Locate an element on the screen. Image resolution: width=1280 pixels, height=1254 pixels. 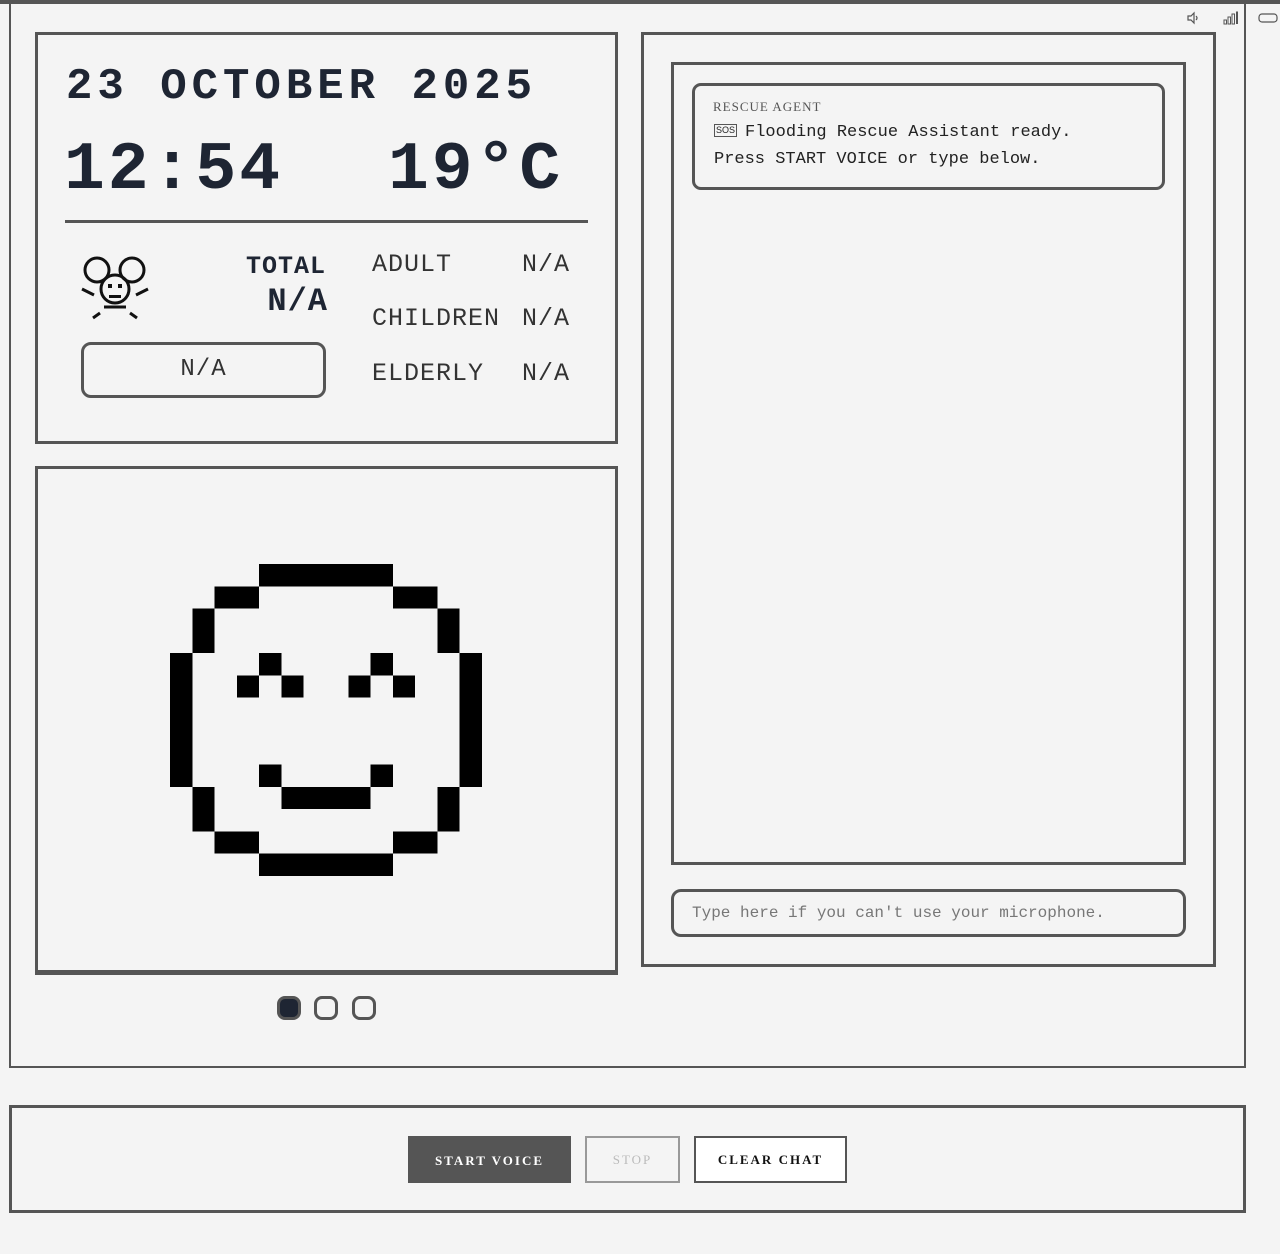
start-voice-button: START VOICE is located at coordinates (489, 1159).